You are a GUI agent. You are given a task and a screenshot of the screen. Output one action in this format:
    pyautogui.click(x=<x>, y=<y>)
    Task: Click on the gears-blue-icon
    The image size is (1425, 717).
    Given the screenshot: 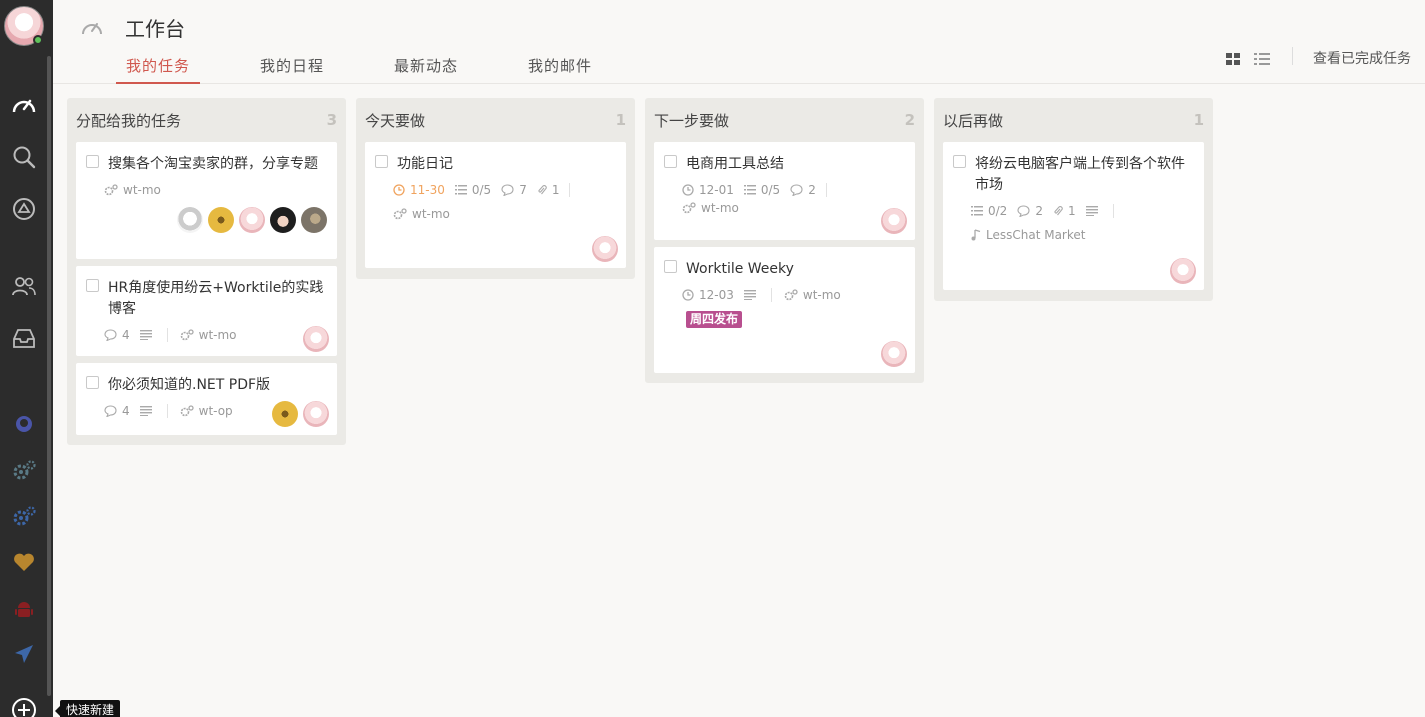 What is the action you would take?
    pyautogui.click(x=24, y=516)
    